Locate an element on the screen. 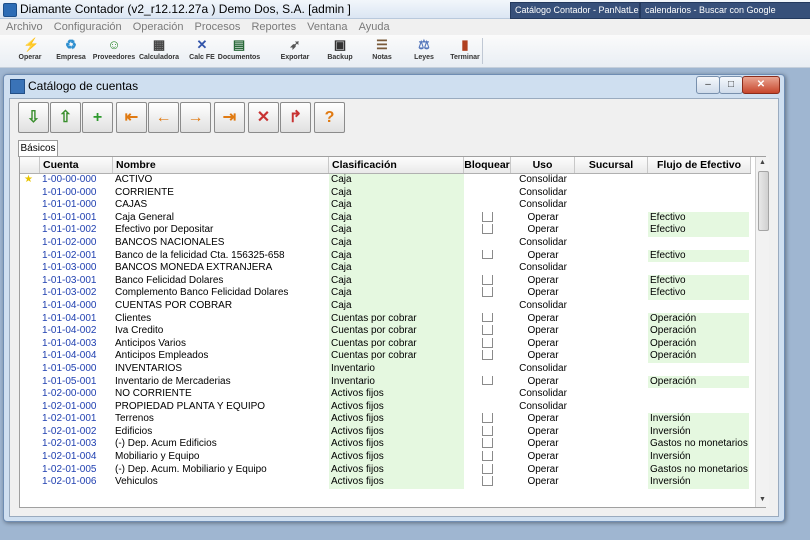 This screenshot has width=810, height=540. toolbar-exportar-button: ➶ Exportar is located at coordinates (295, 51).